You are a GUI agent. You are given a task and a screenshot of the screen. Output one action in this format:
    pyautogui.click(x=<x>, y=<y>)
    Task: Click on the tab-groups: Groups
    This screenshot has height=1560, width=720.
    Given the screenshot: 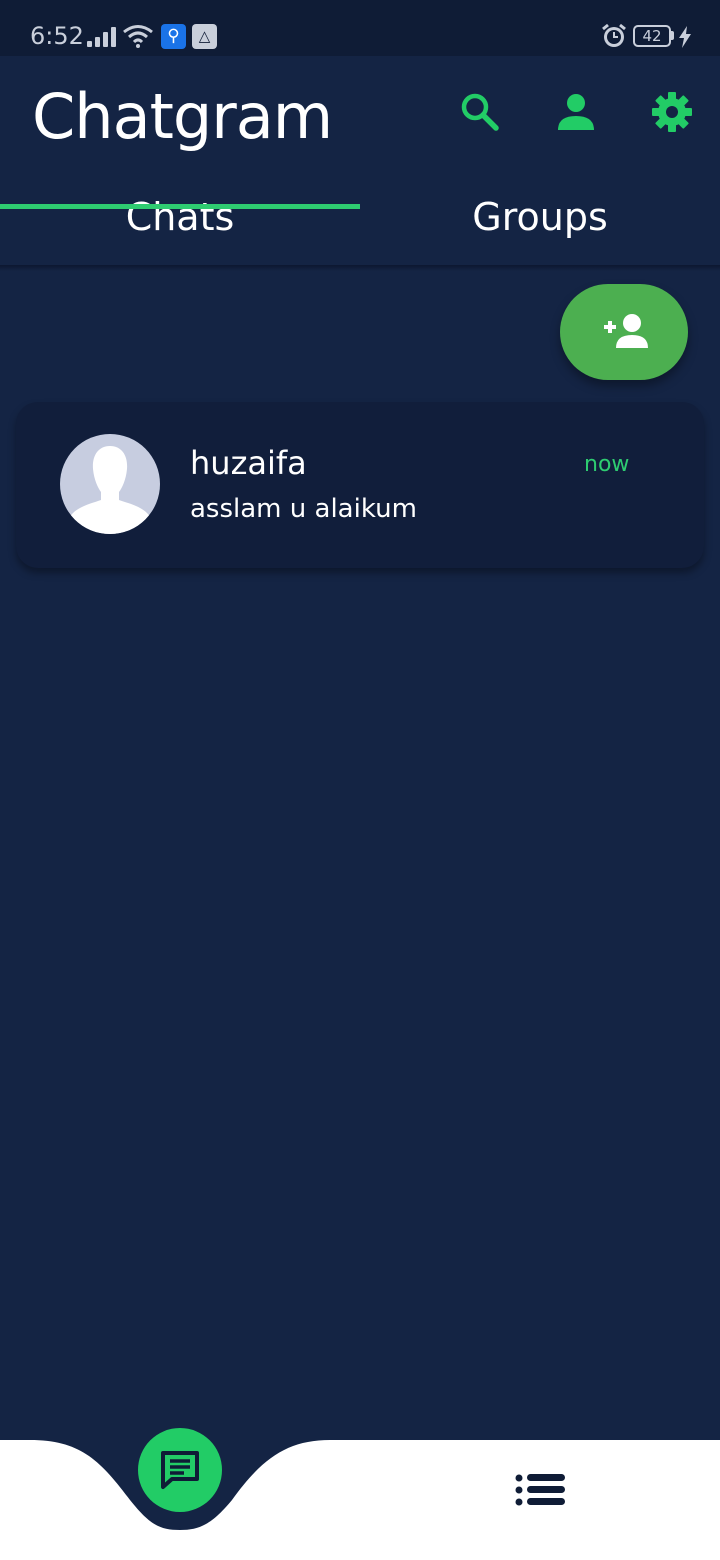 What is the action you would take?
    pyautogui.click(x=540, y=225)
    